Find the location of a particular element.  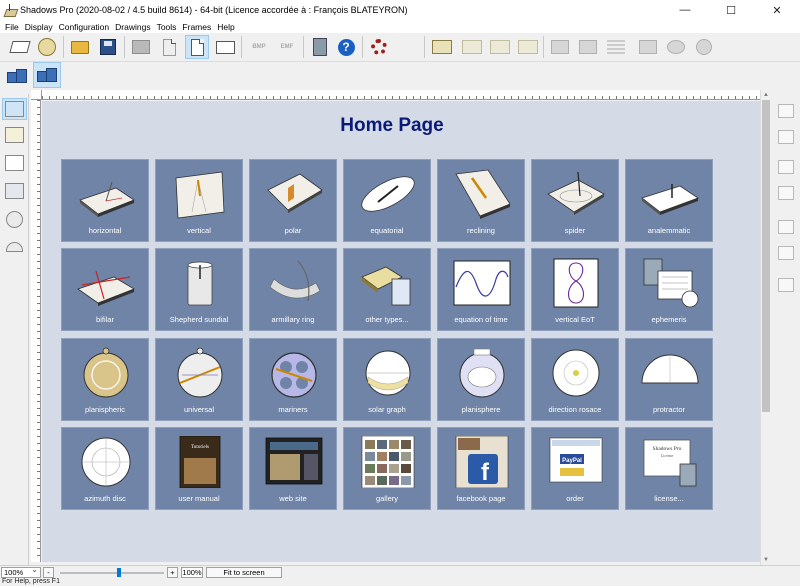

calculator-button is located at coordinates (320, 47).